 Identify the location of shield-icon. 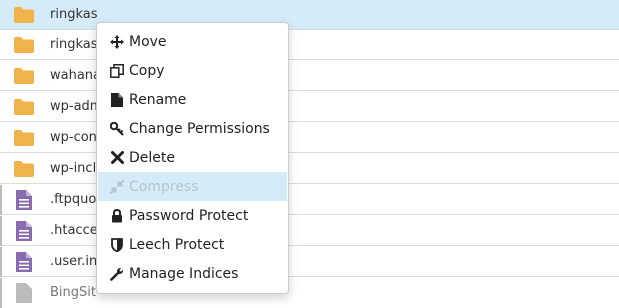
(117, 244).